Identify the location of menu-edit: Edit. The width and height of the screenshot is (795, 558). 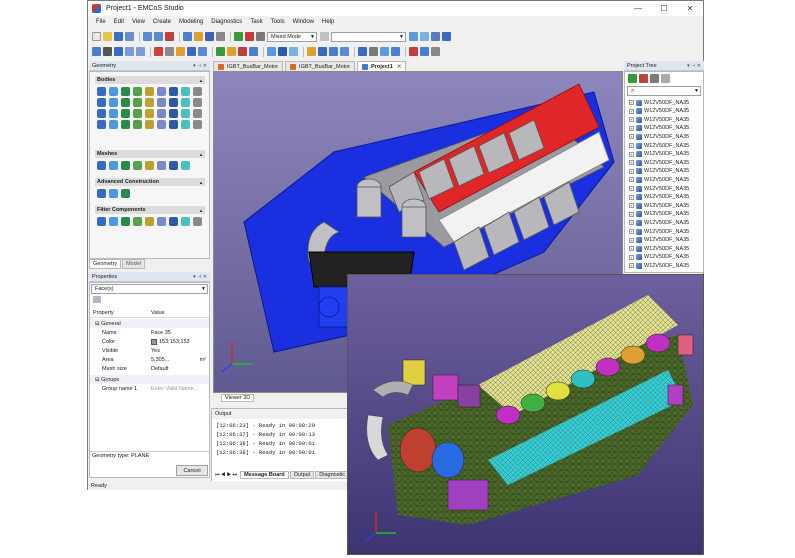
(119, 22).